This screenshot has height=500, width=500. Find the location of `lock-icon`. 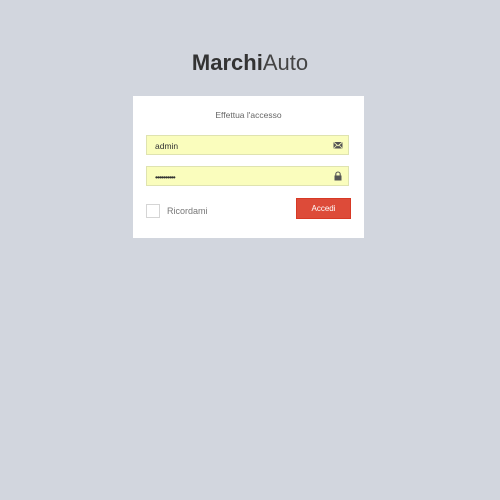

lock-icon is located at coordinates (338, 176).